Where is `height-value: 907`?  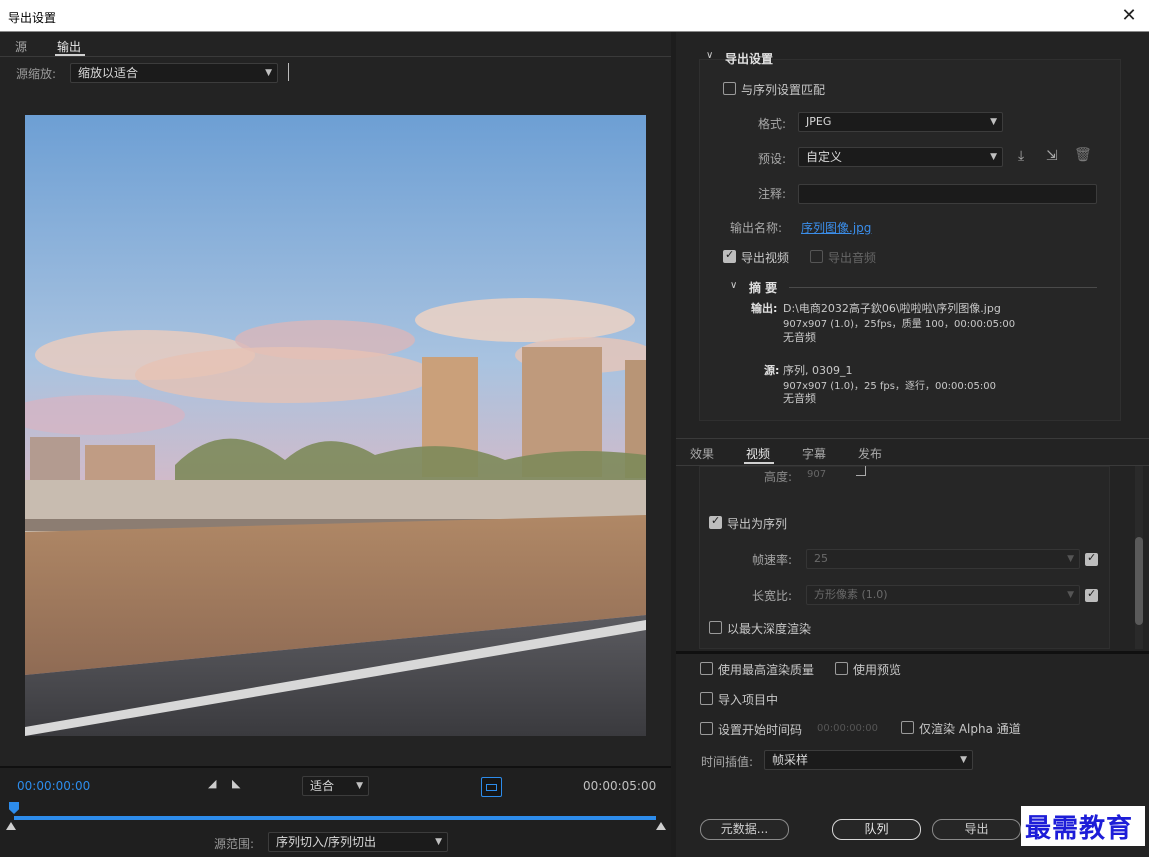 height-value: 907 is located at coordinates (816, 474).